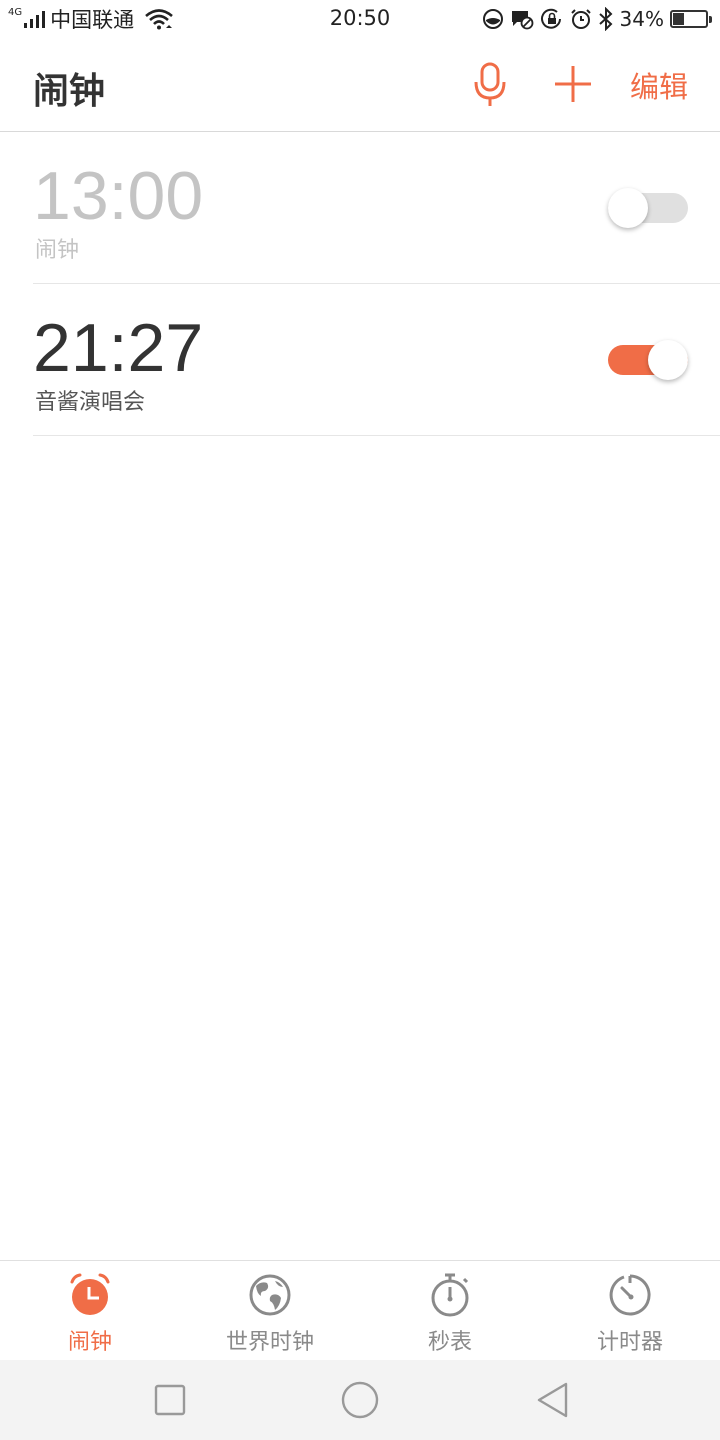 This screenshot has height=1440, width=720. What do you see at coordinates (605, 19) in the screenshot?
I see `bluetooth-icon` at bounding box center [605, 19].